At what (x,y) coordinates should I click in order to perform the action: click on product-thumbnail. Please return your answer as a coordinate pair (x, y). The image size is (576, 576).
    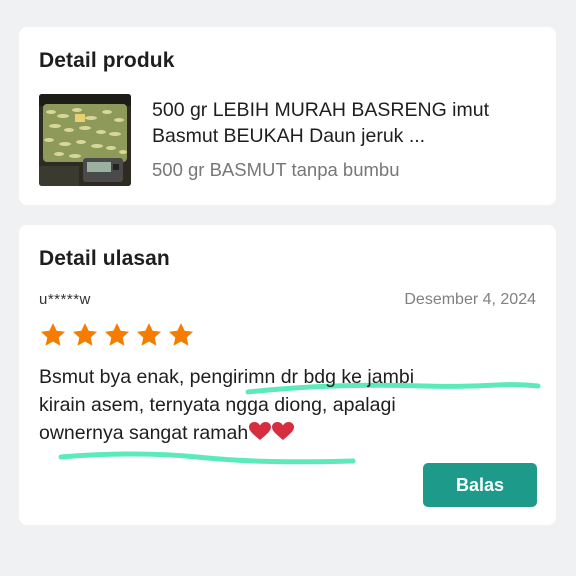
    Looking at the image, I should click on (85, 140).